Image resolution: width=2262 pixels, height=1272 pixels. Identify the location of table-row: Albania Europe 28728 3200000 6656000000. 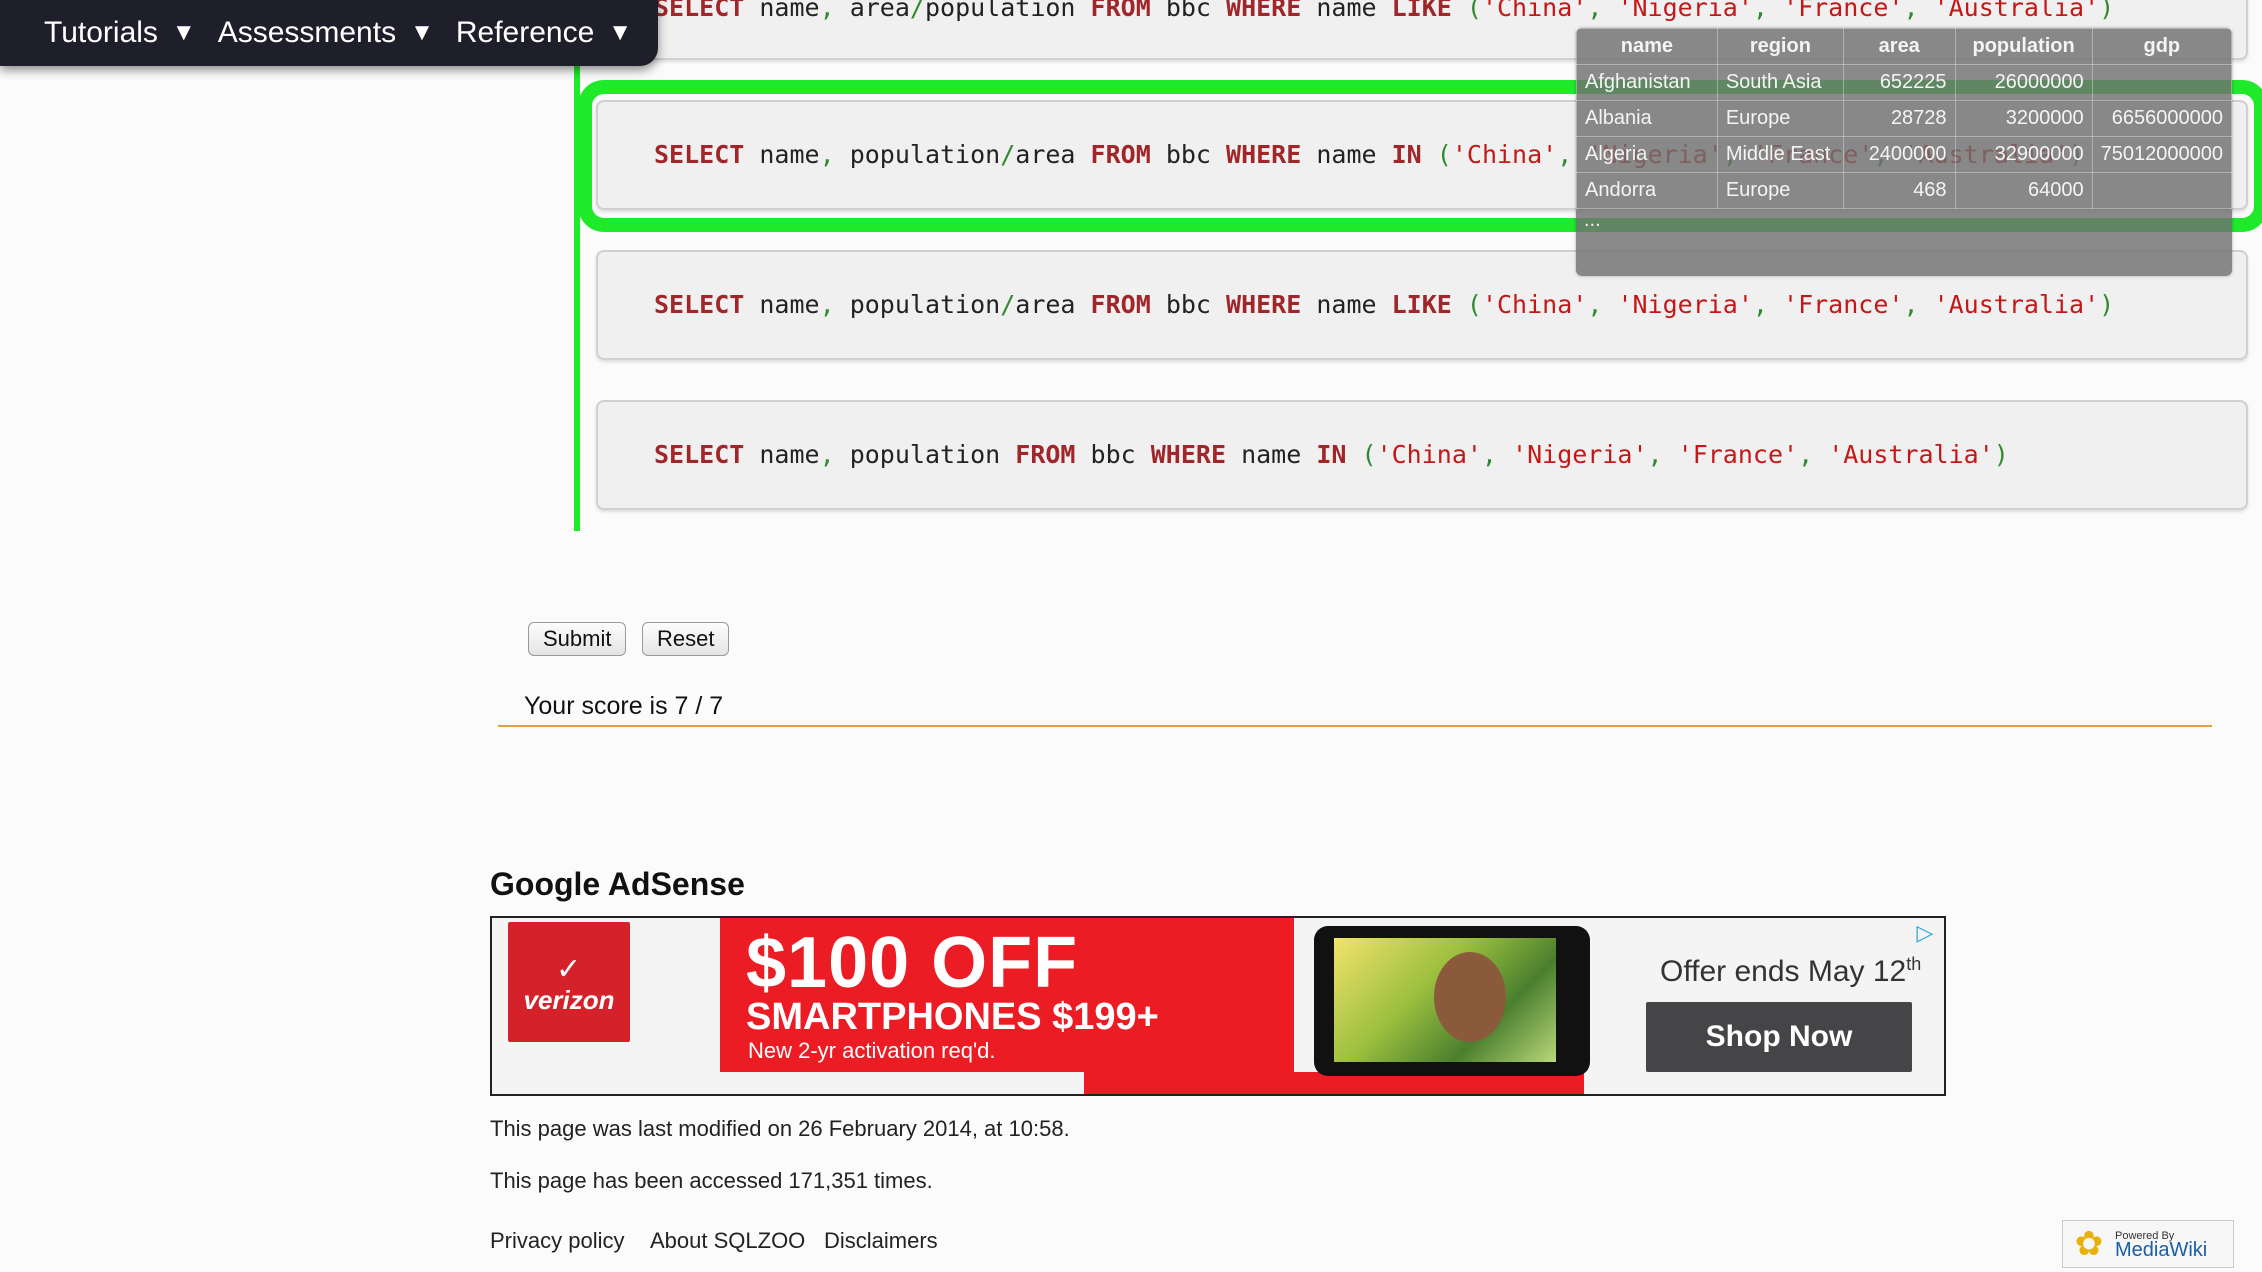
(1904, 118).